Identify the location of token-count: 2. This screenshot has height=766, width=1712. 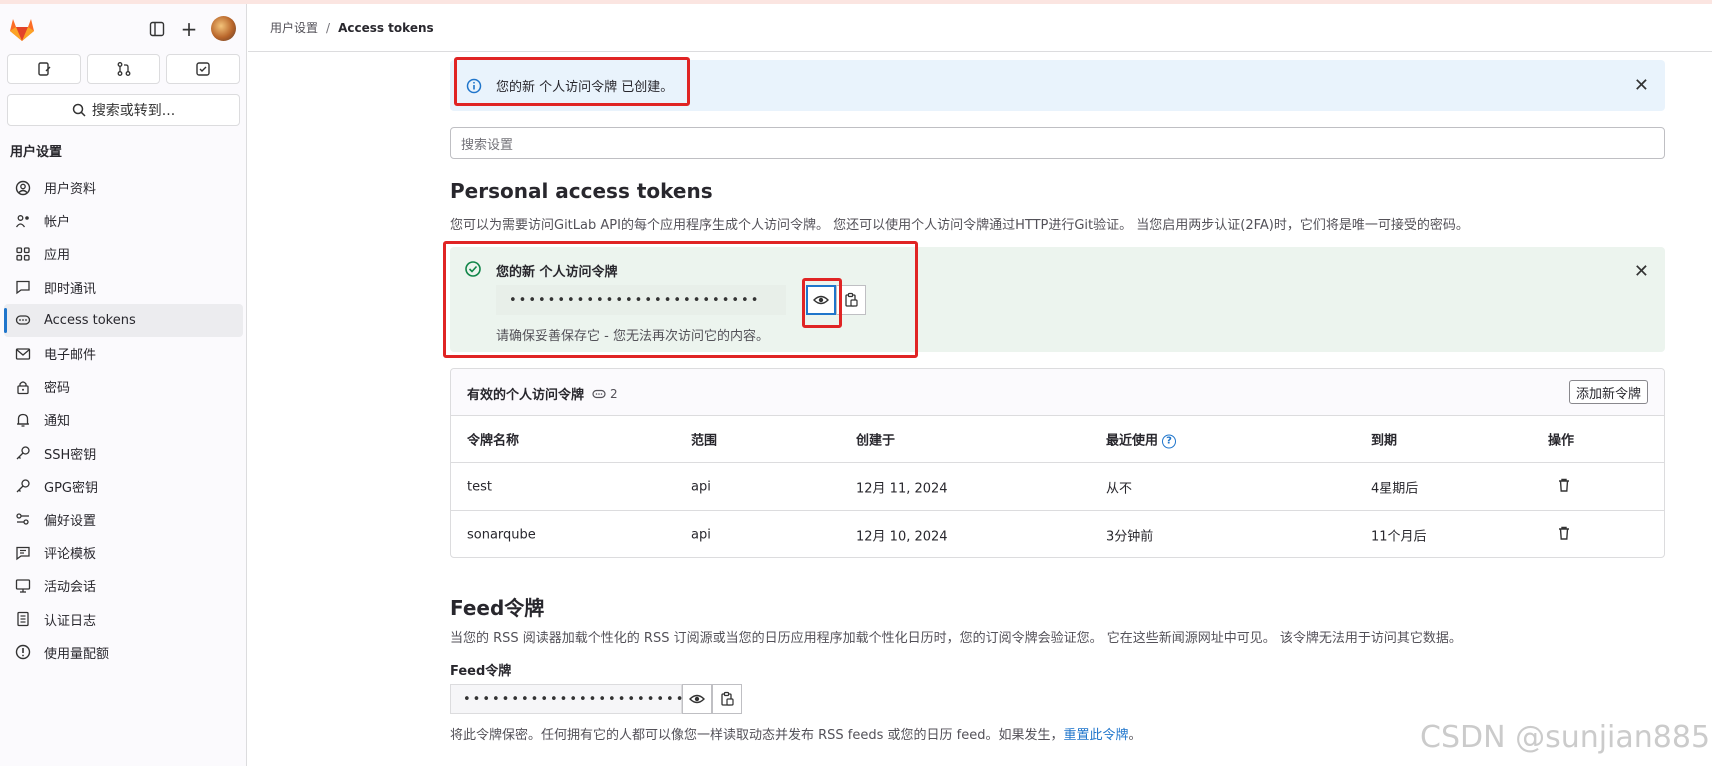
(605, 394).